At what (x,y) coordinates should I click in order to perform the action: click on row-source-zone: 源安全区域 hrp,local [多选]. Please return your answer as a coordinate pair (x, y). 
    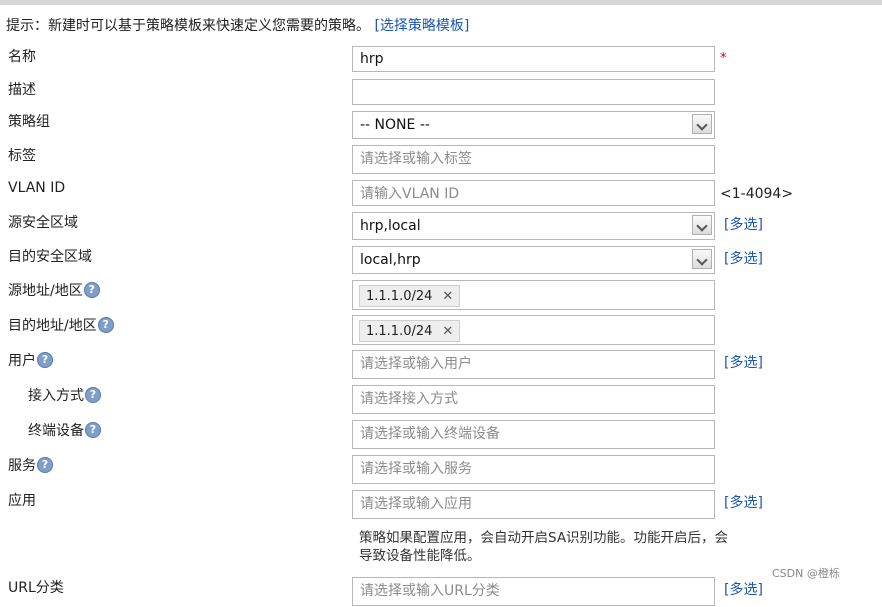
    Looking at the image, I should click on (441, 227).